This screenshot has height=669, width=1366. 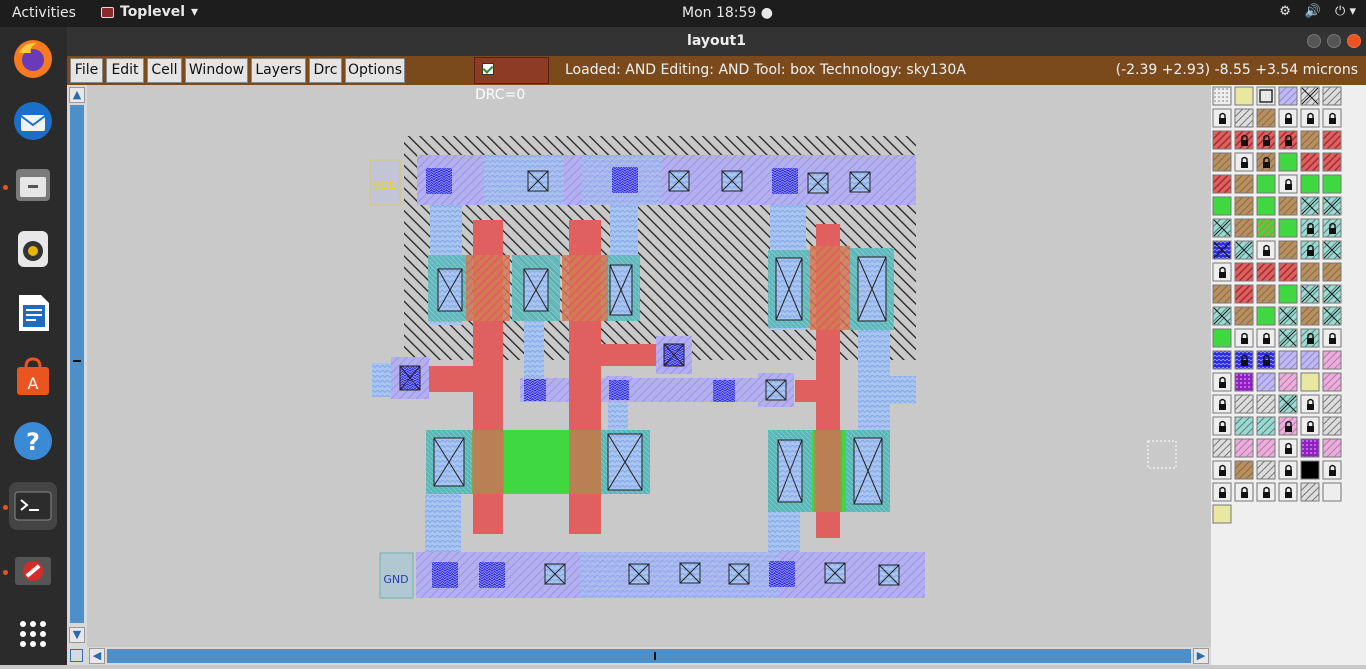 I want to click on vertical-scroll-thumb, so click(x=77, y=364).